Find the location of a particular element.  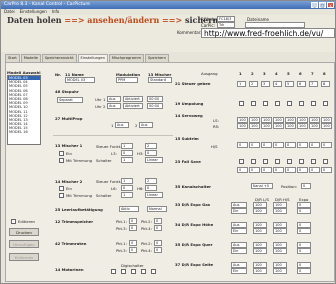

remove-button: Entfernen is located at coordinates (24, 257).